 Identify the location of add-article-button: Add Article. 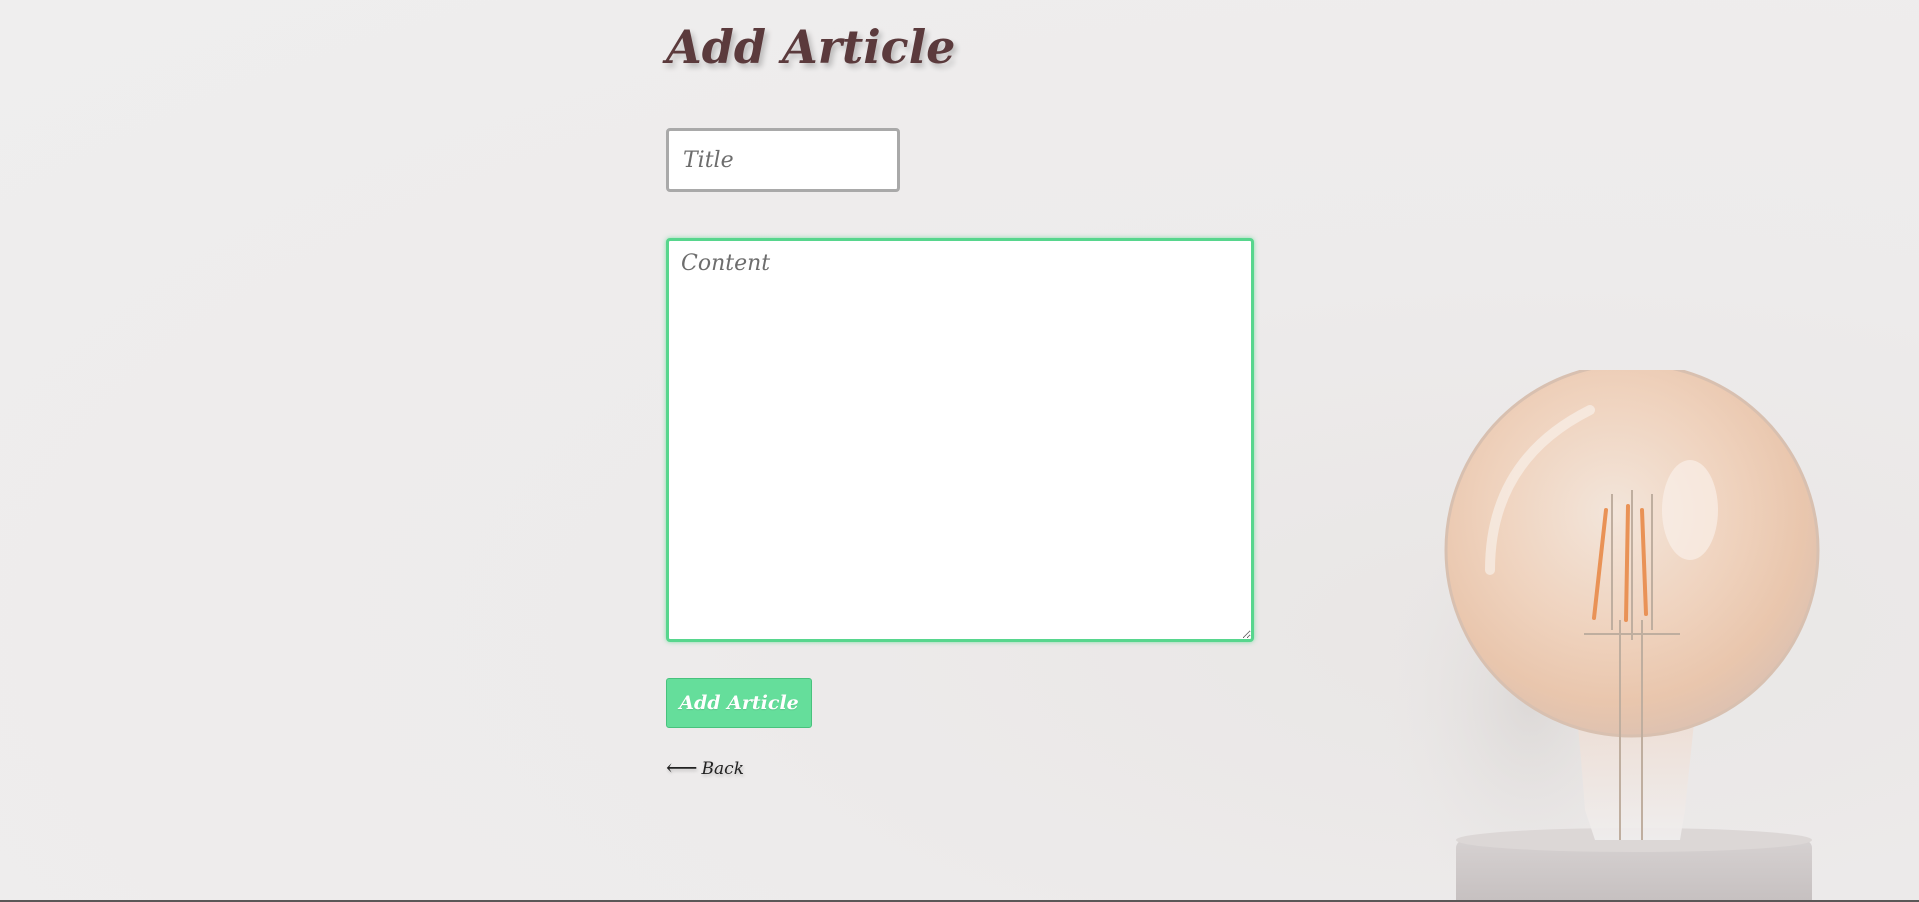
(739, 703).